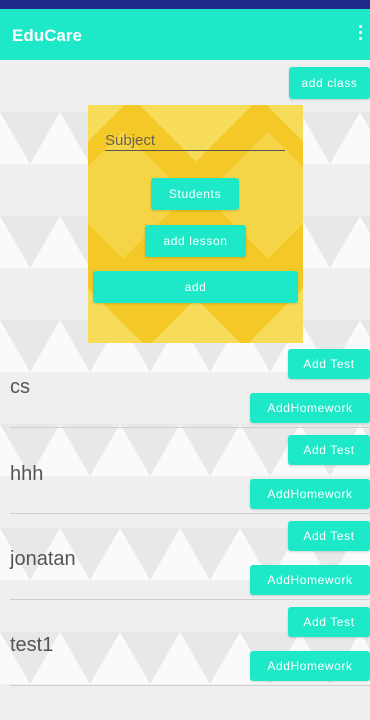  I want to click on class-name: hhh, so click(26, 474).